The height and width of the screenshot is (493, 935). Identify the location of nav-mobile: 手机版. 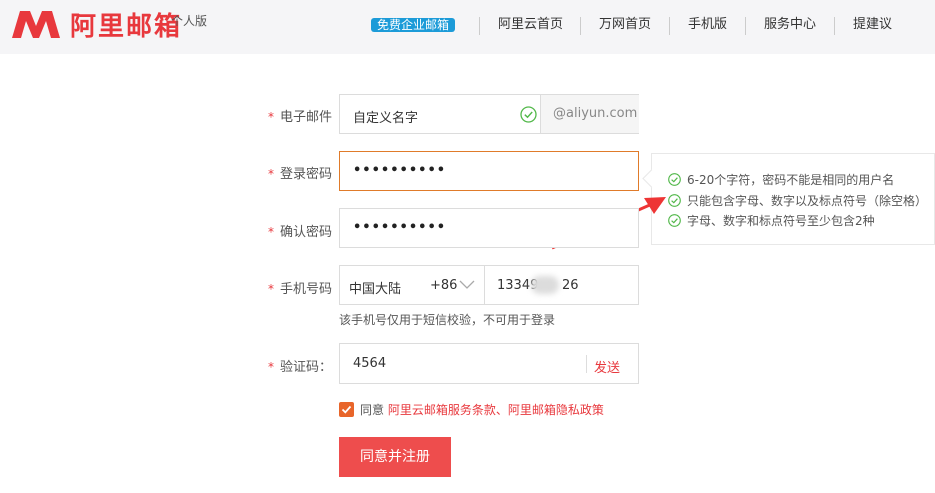
(707, 25).